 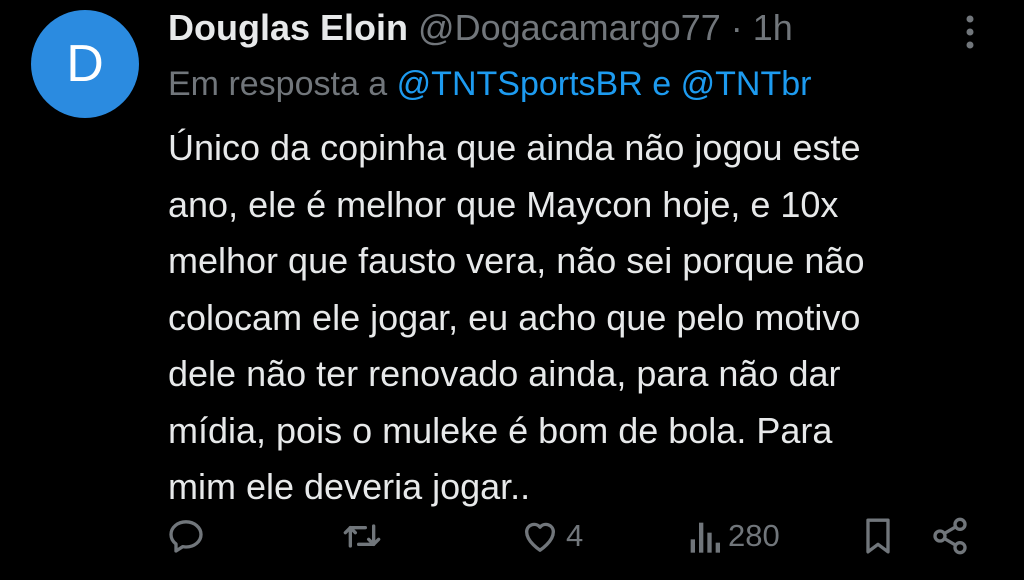 I want to click on mention-tntbr: @TNTbr, so click(x=746, y=84).